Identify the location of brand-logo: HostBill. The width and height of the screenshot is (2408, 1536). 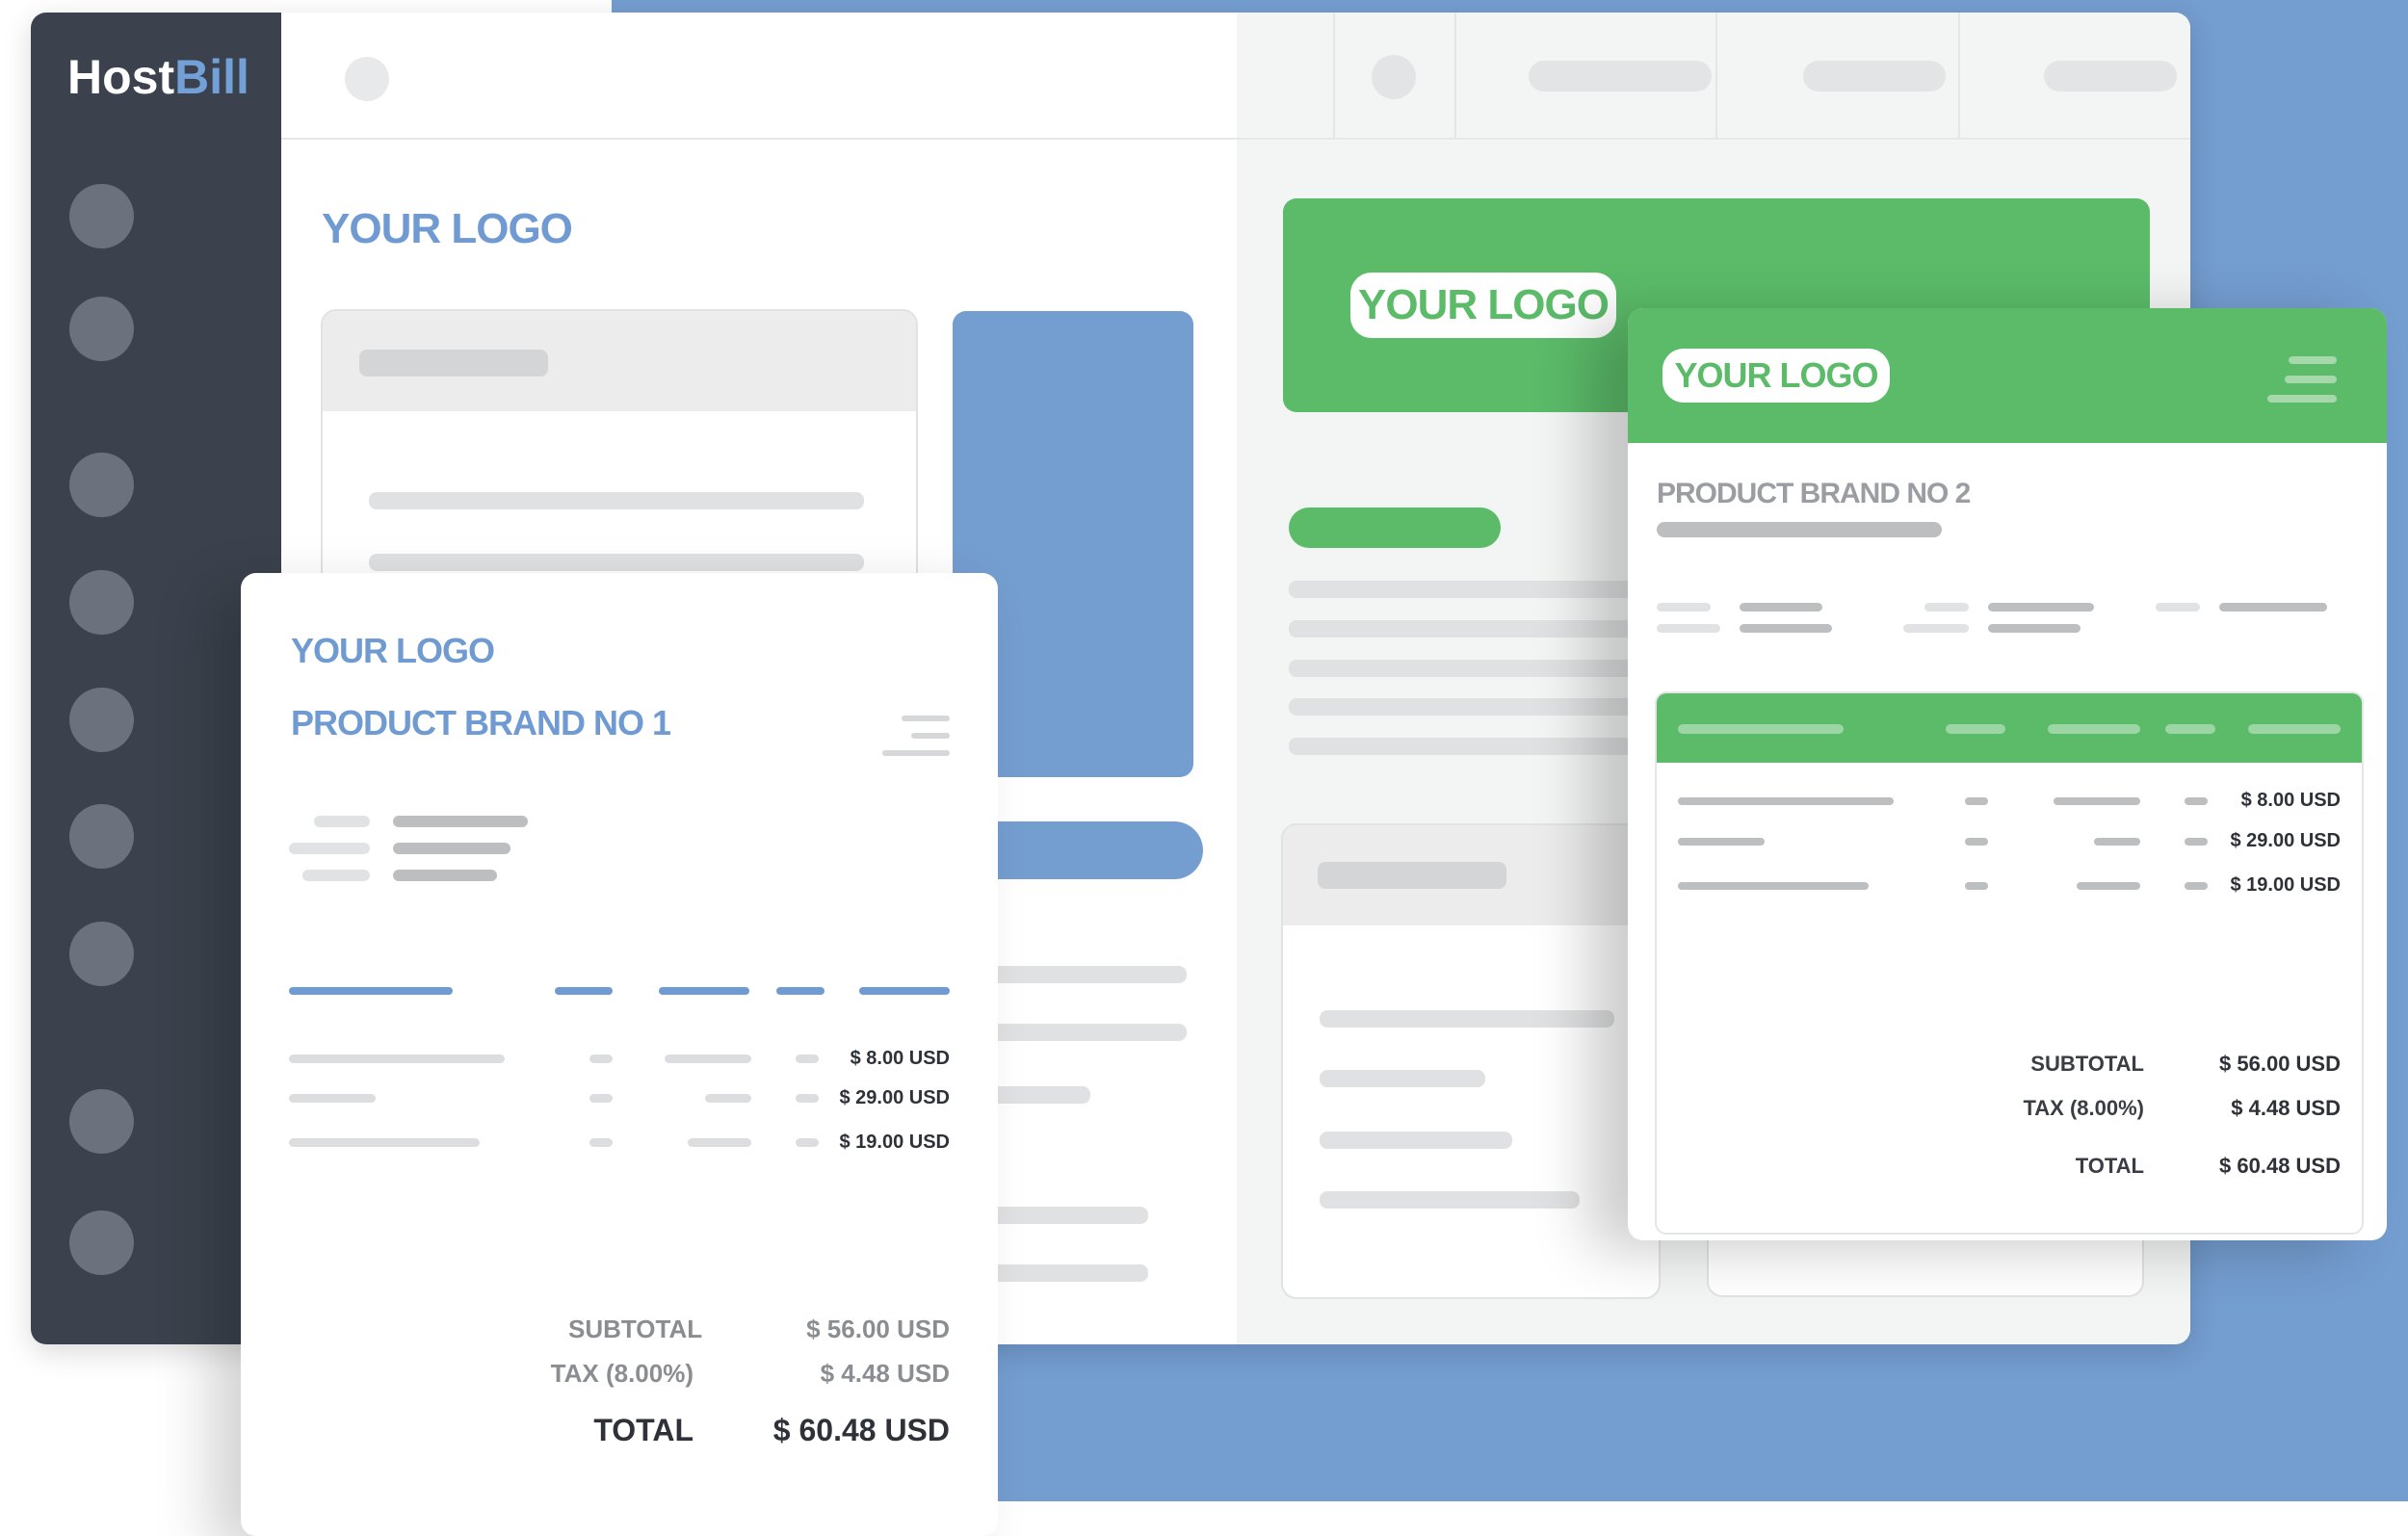
(158, 77).